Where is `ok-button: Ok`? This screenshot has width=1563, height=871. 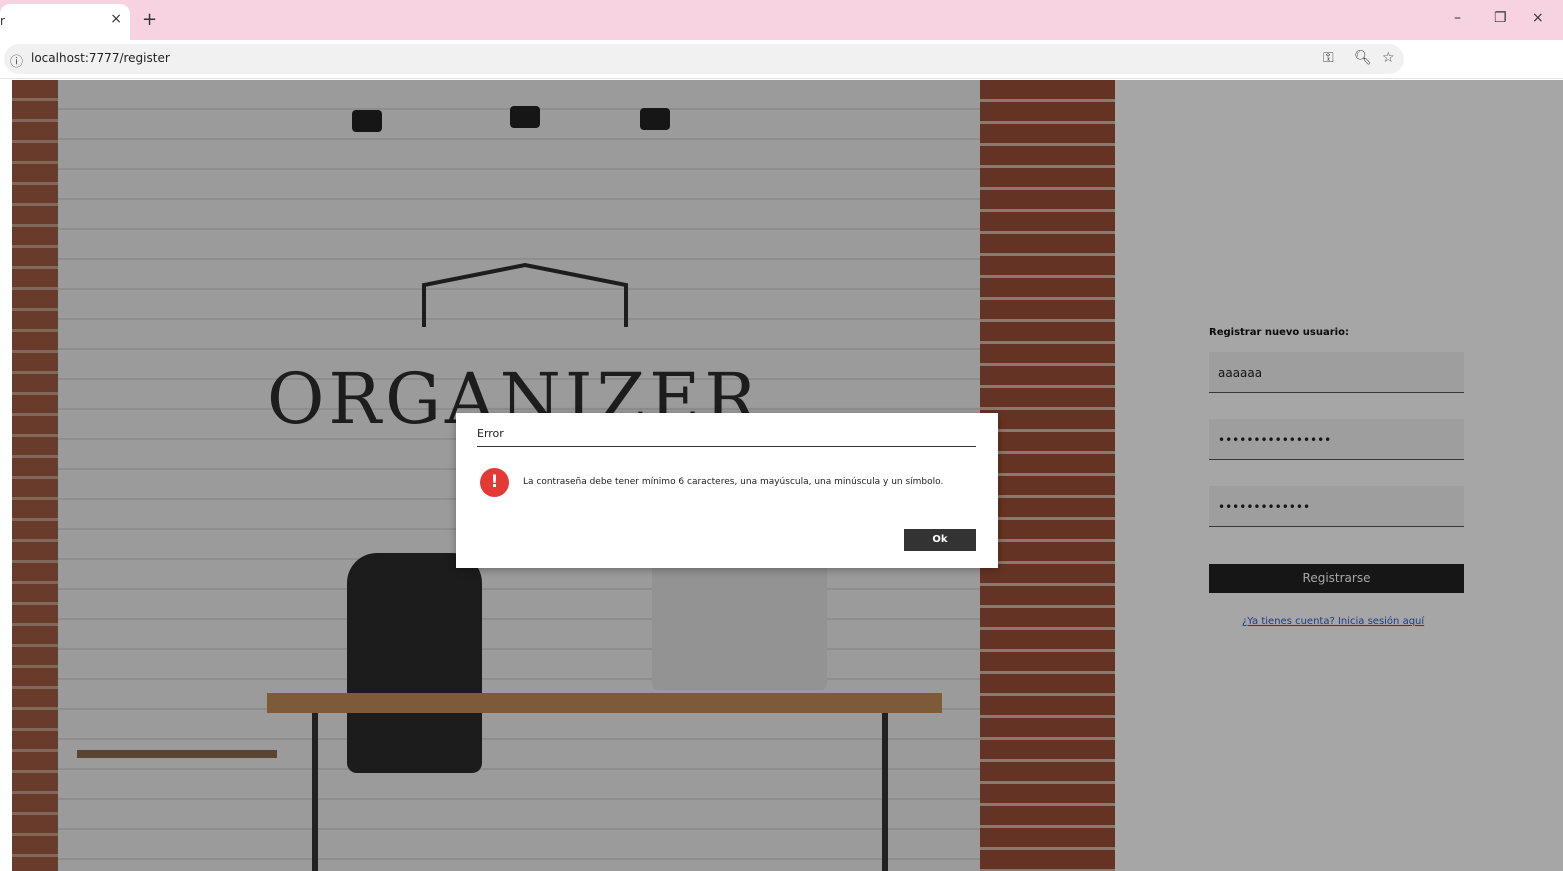 ok-button: Ok is located at coordinates (940, 540).